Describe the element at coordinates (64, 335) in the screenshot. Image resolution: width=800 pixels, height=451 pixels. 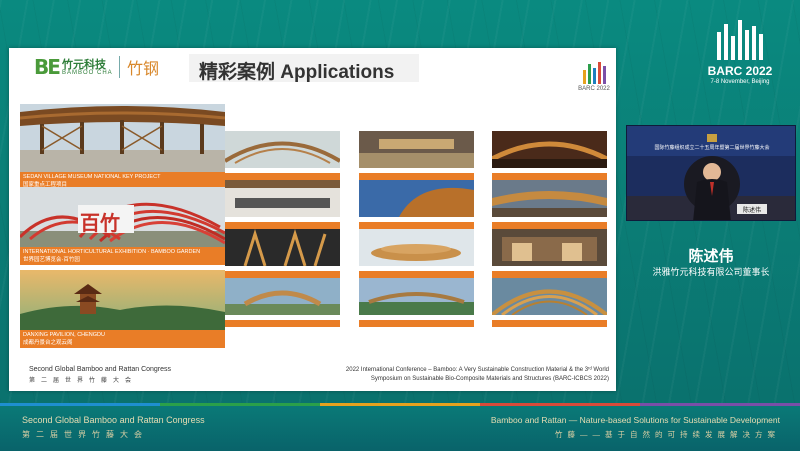
I see `photo-caption-en: DANXING PAVILION, CHENGDU` at that location.